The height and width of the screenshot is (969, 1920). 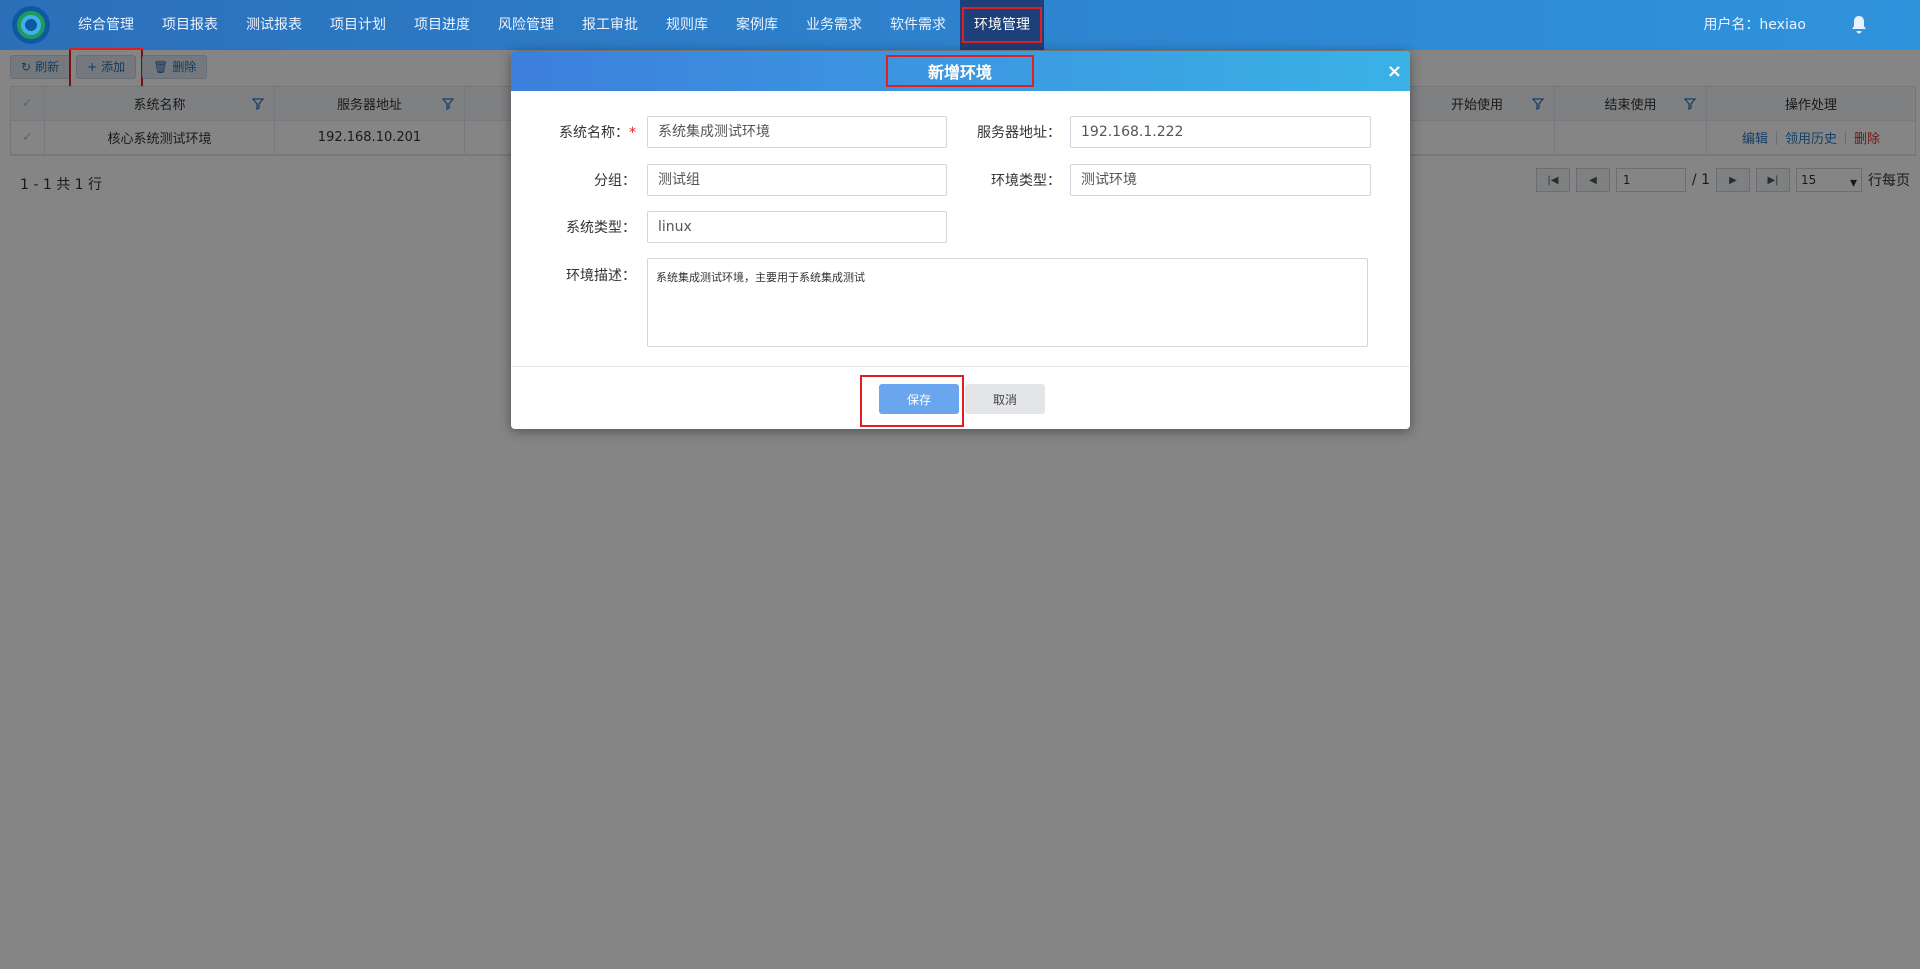 I want to click on dialog-header: 新增环境 ×, so click(x=960, y=71).